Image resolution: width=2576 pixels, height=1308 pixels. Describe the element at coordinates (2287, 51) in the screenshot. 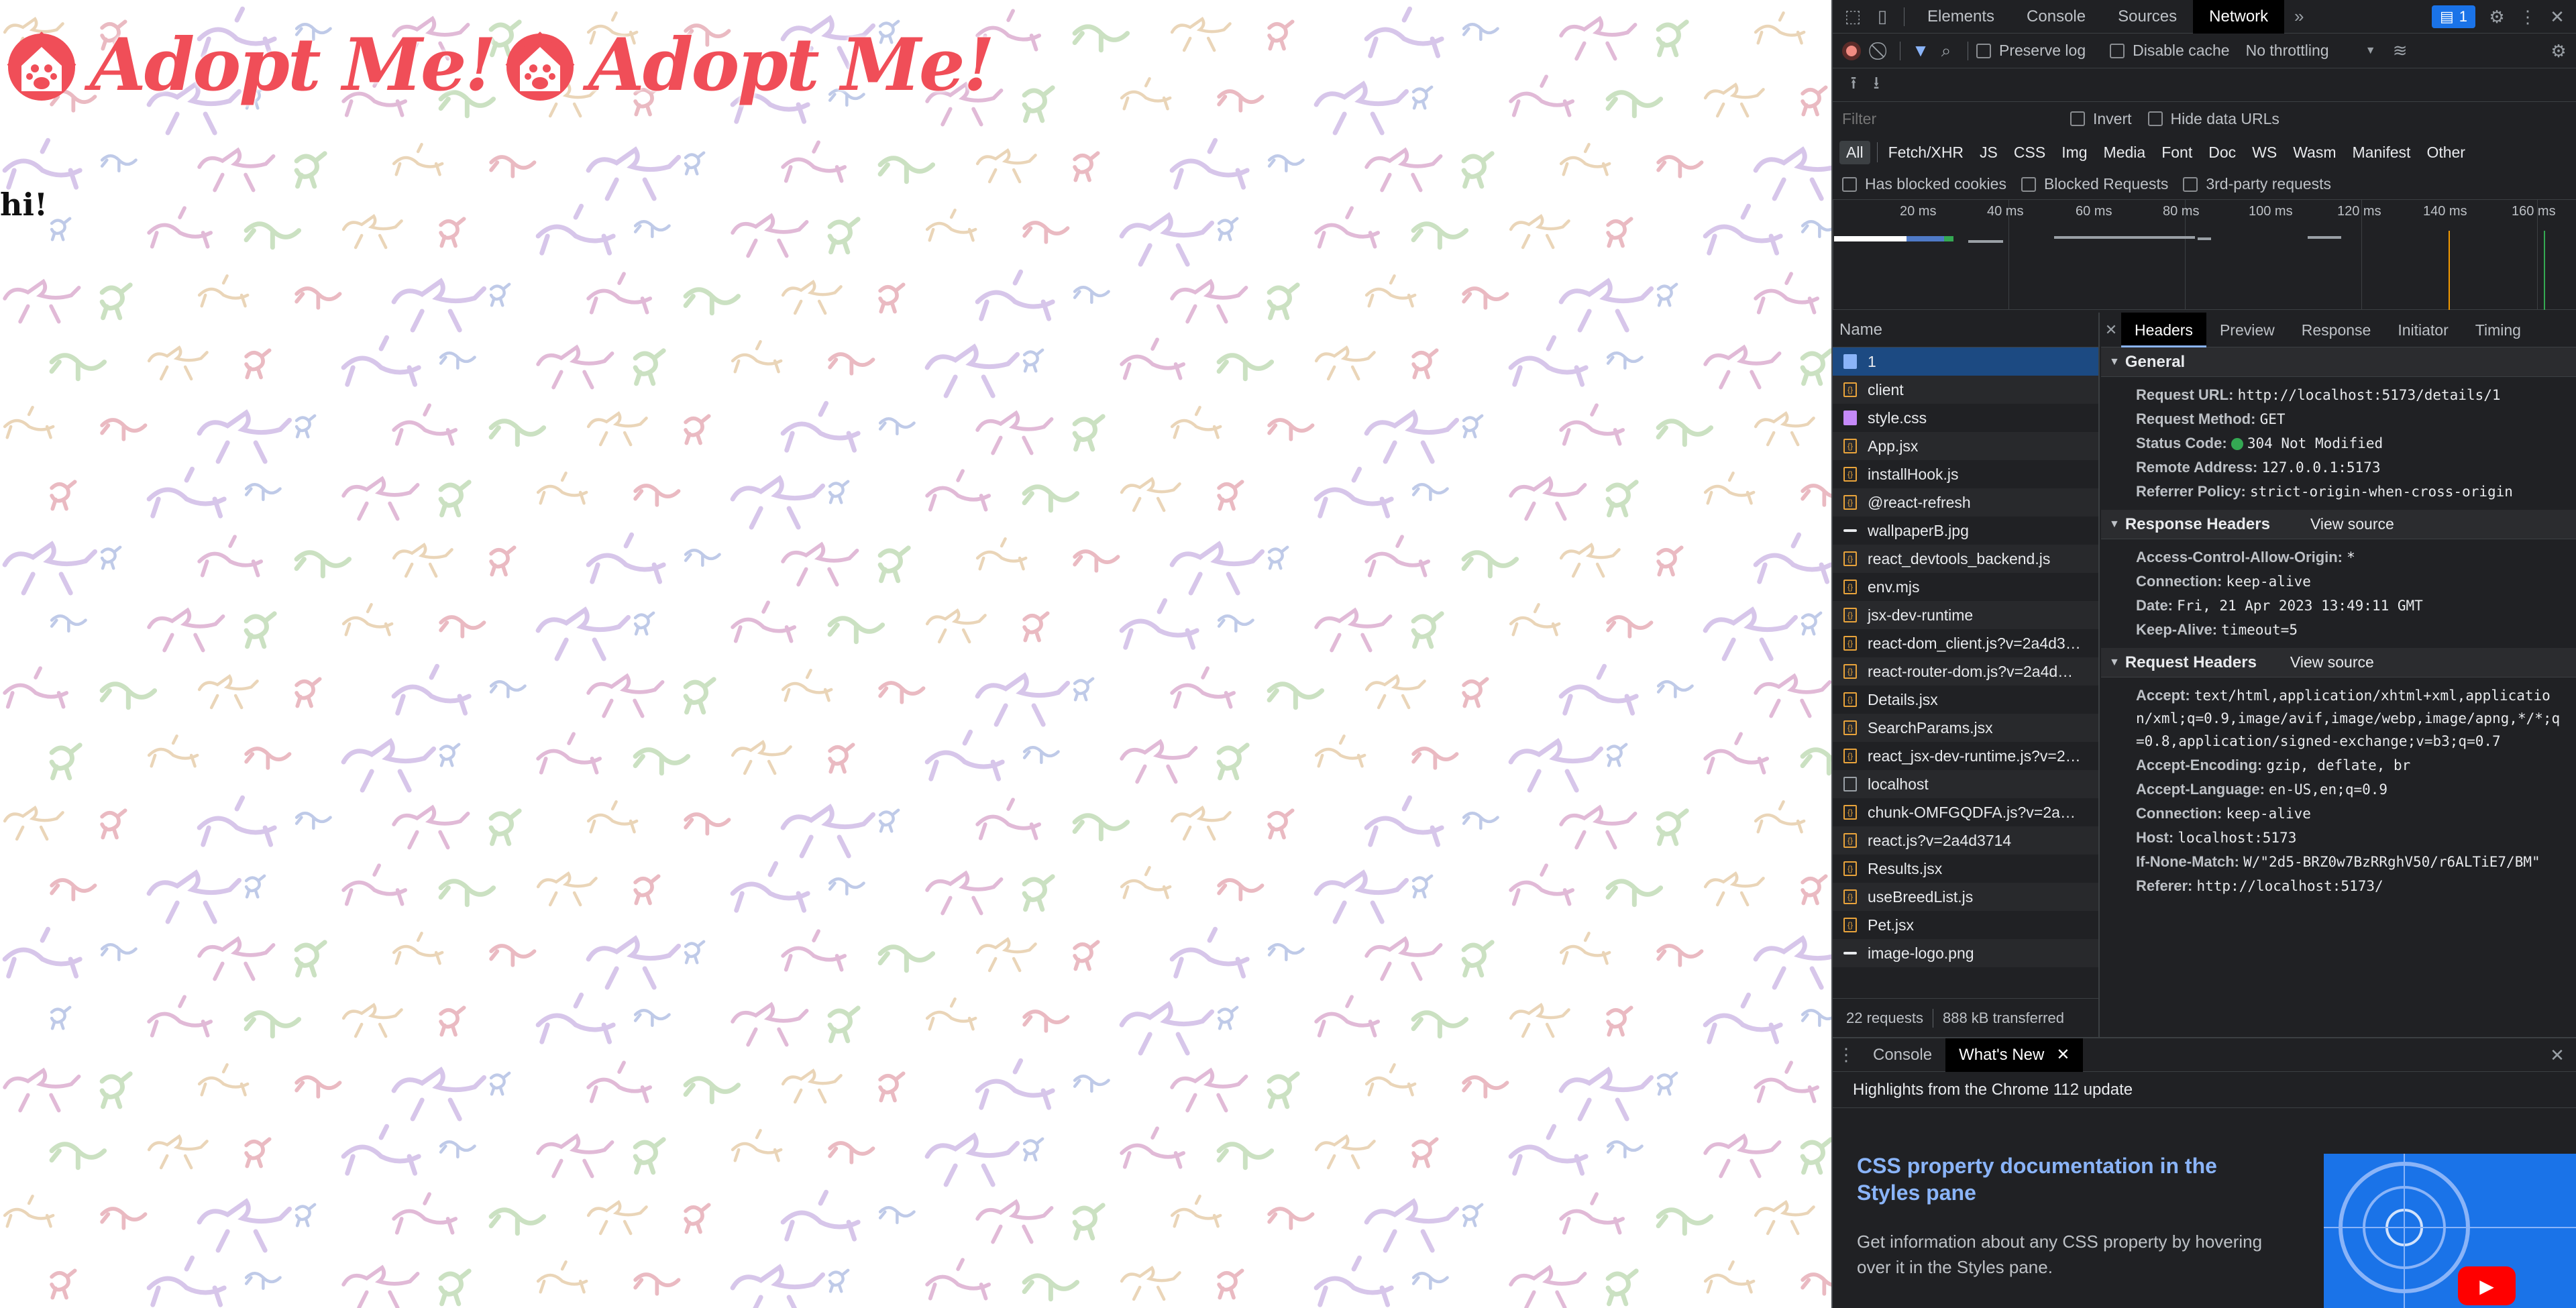

I see `throttling-select: No throttling` at that location.